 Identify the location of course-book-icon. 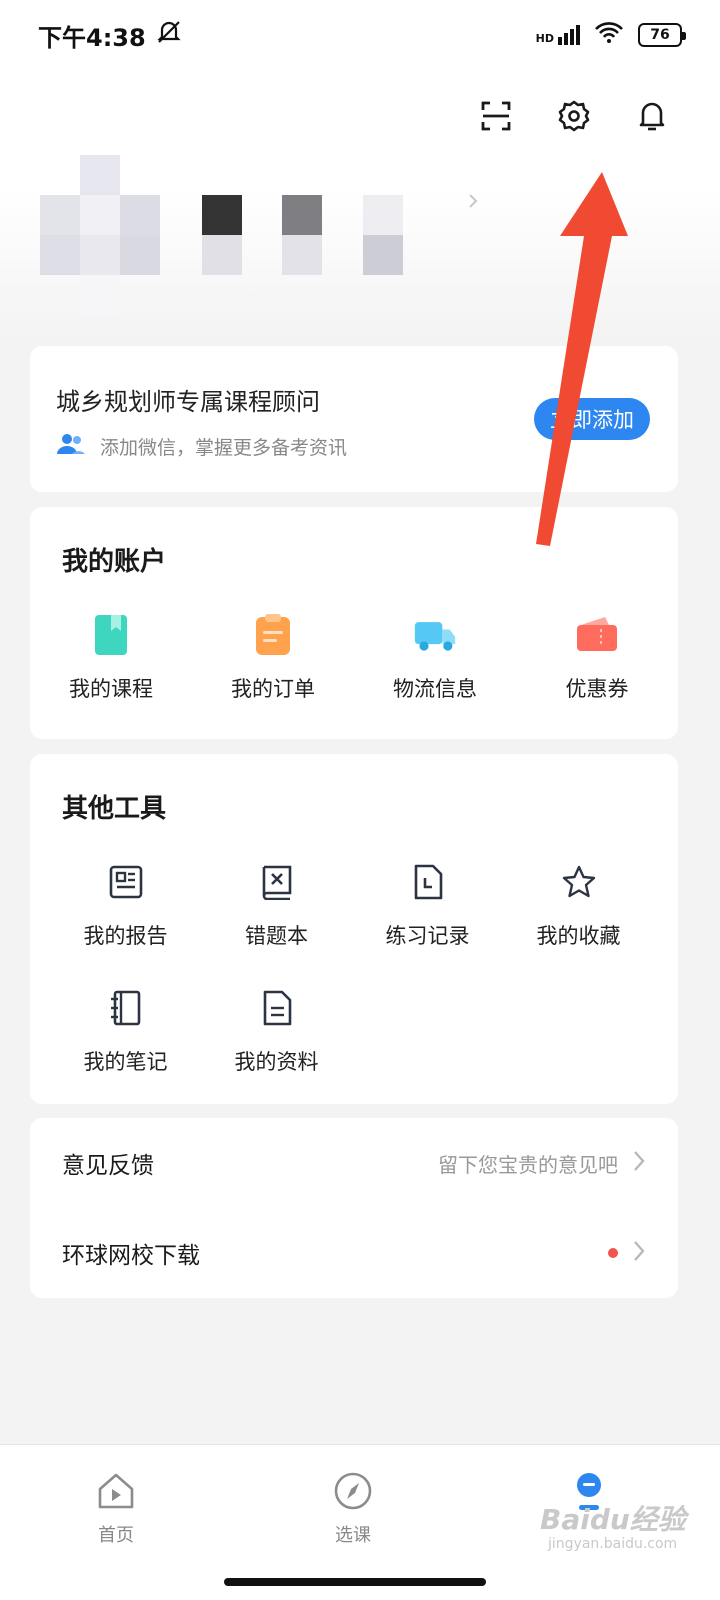
(111, 635).